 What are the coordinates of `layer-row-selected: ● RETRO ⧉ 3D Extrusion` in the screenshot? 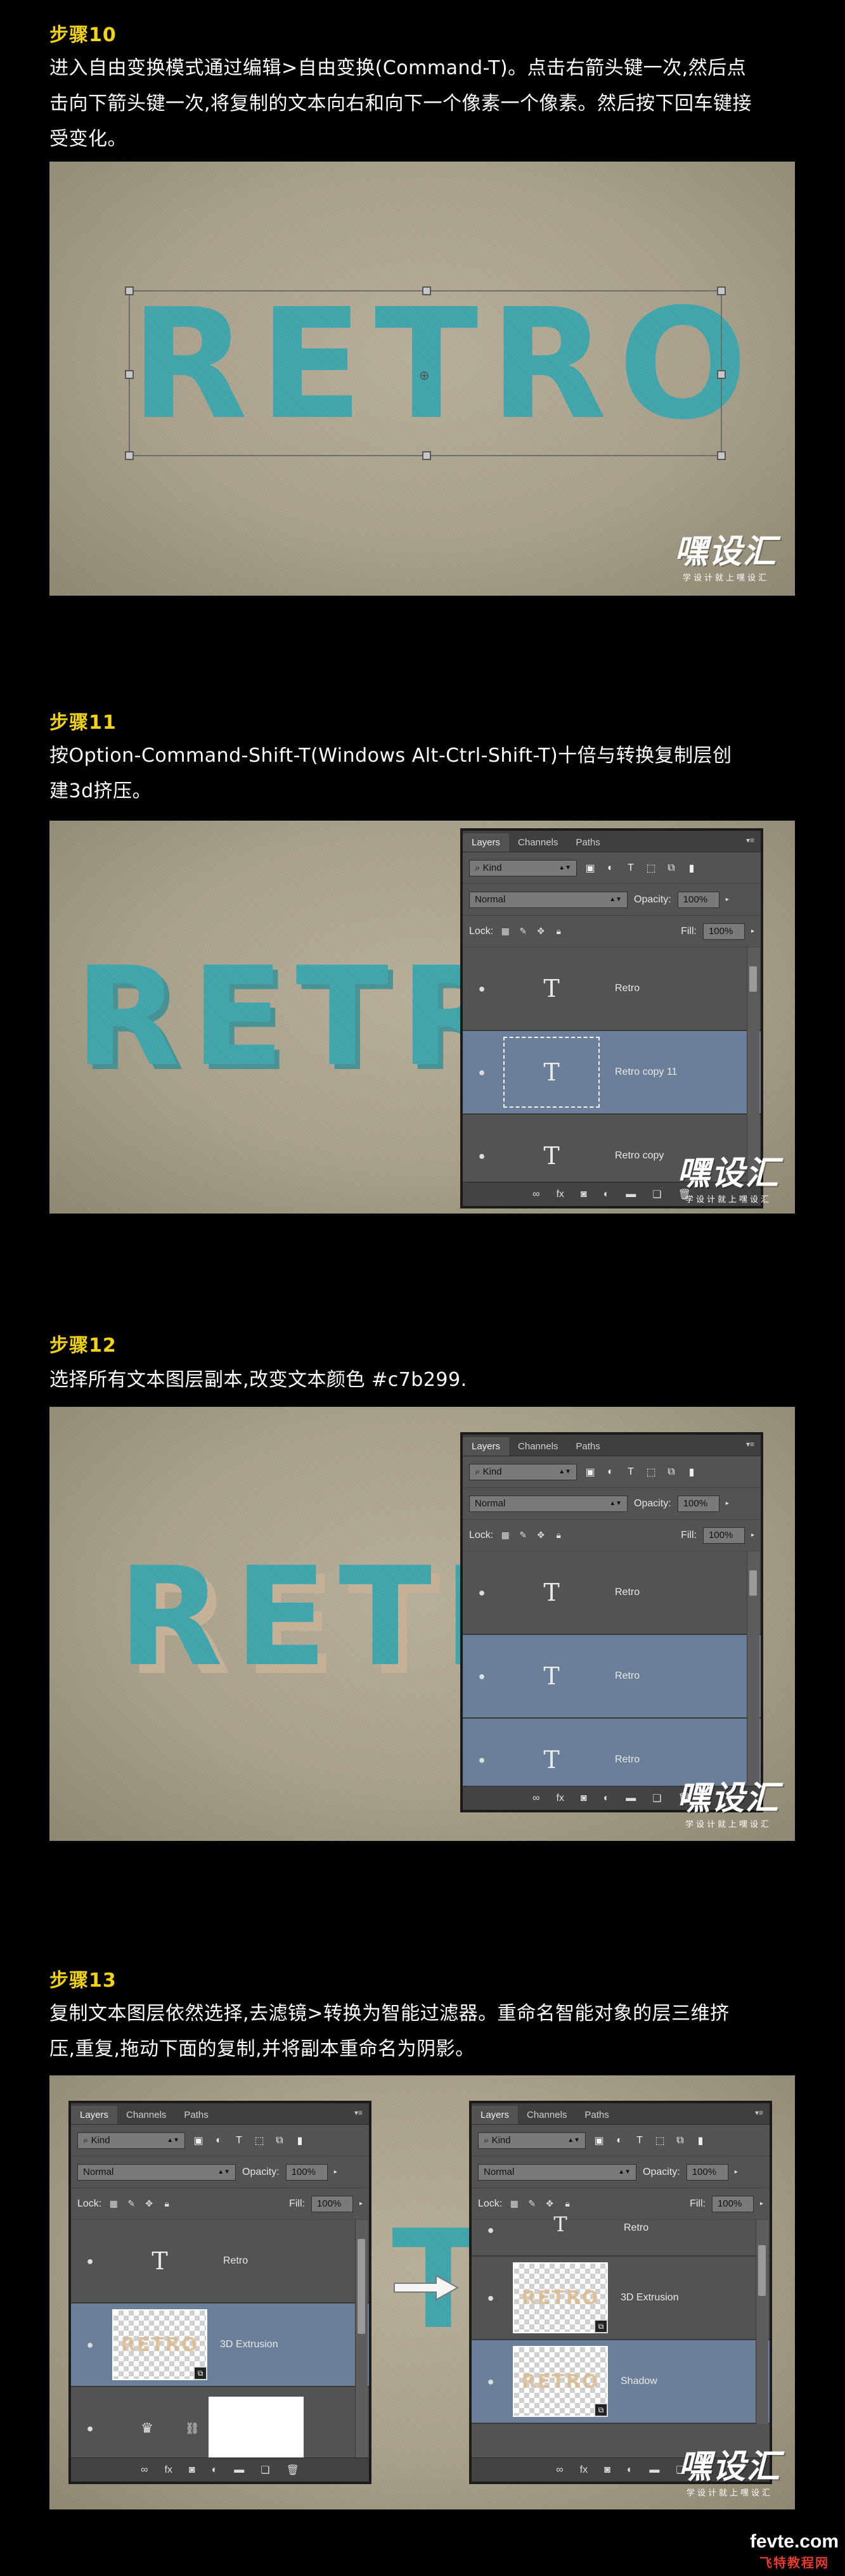 It's located at (220, 2345).